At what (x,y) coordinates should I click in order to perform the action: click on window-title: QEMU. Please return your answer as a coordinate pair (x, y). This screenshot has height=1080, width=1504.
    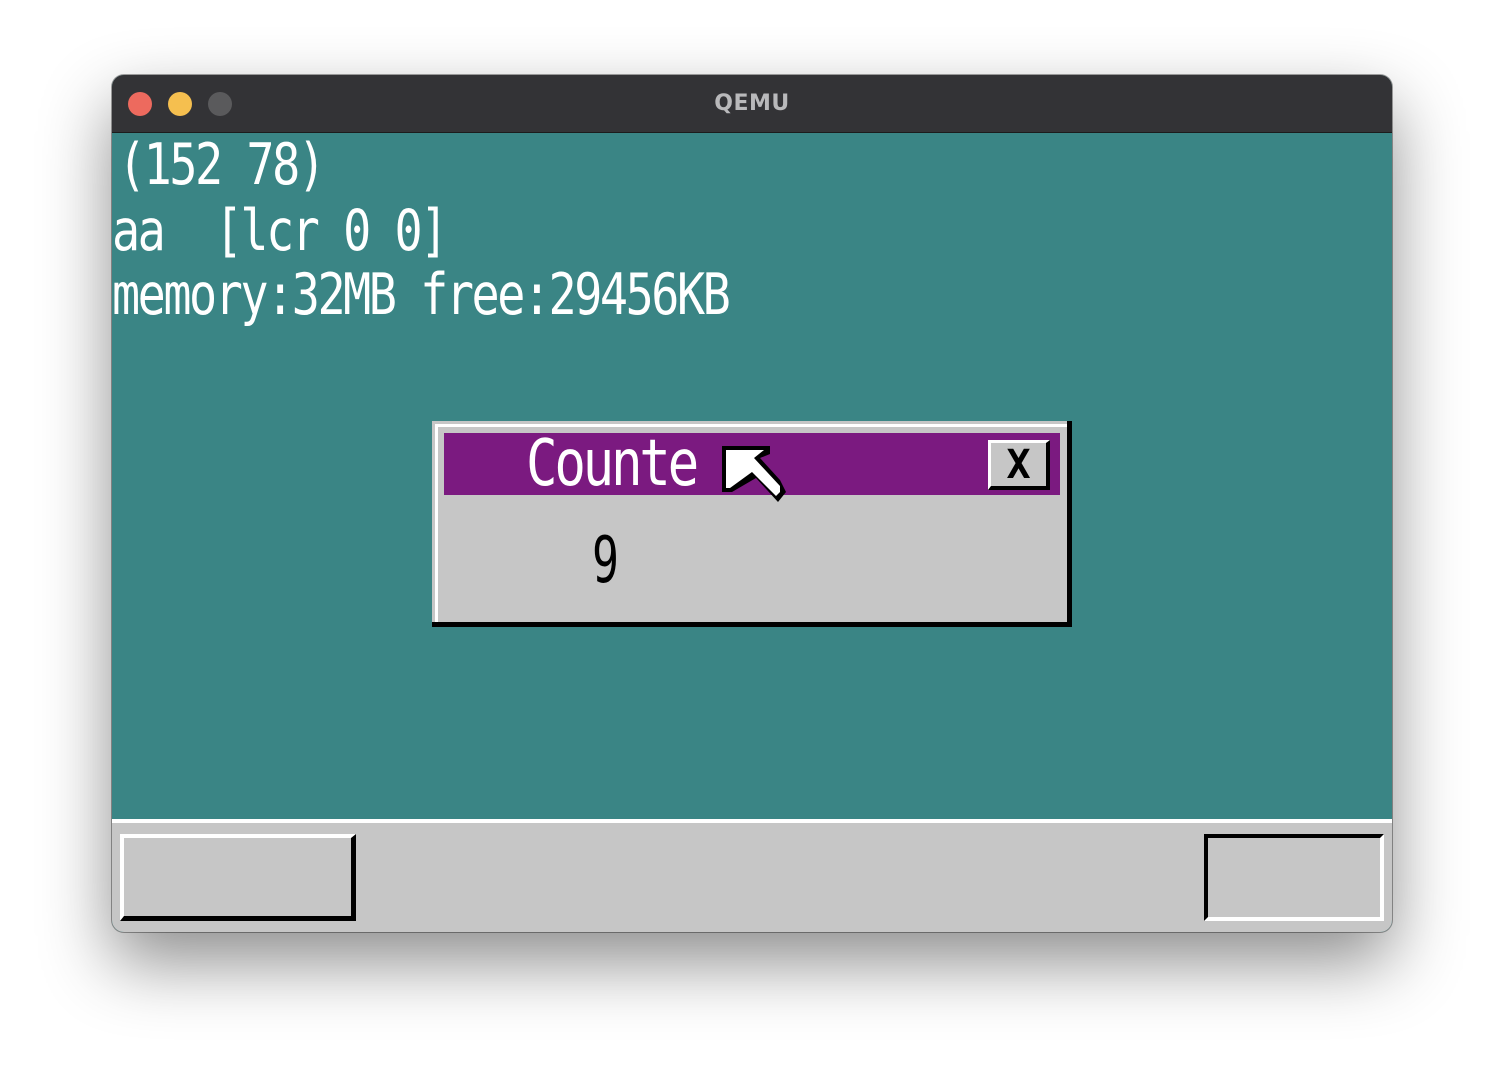
    Looking at the image, I should click on (752, 103).